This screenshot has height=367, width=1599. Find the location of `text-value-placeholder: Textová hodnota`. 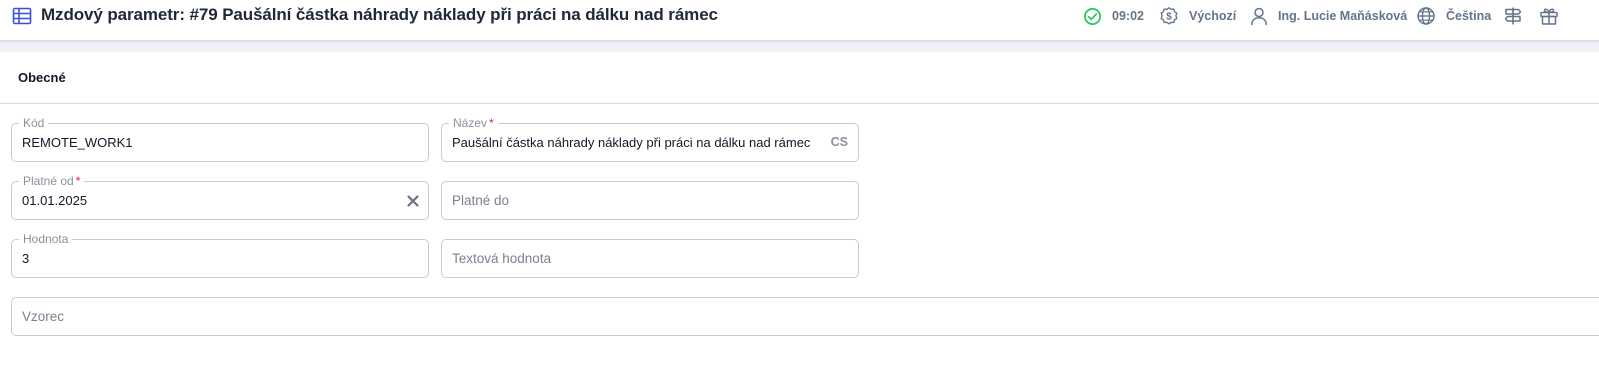

text-value-placeholder: Textová hodnota is located at coordinates (502, 258).